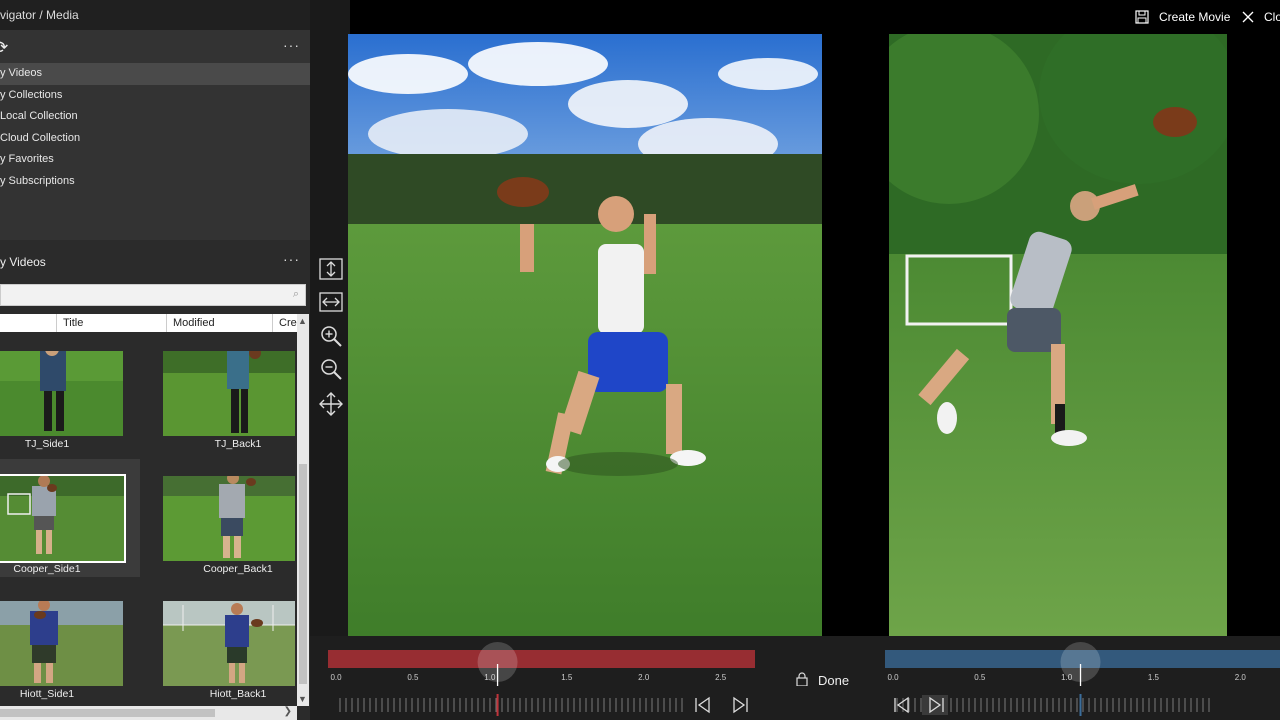  I want to click on column-modified: Modified, so click(219, 323).